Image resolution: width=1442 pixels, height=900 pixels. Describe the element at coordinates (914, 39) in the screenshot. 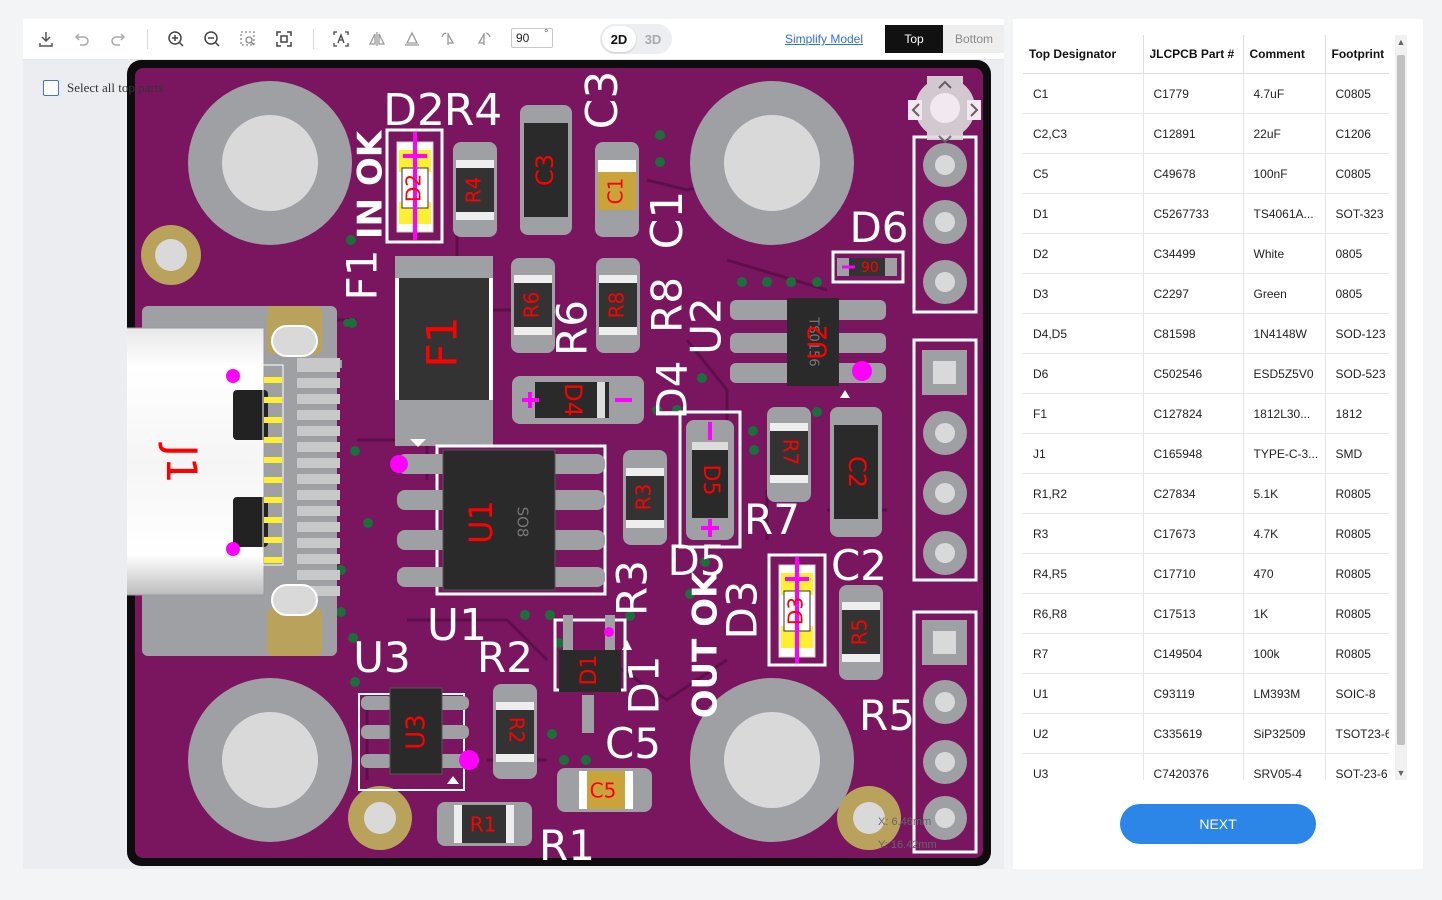

I see `top-side-button: Top` at that location.